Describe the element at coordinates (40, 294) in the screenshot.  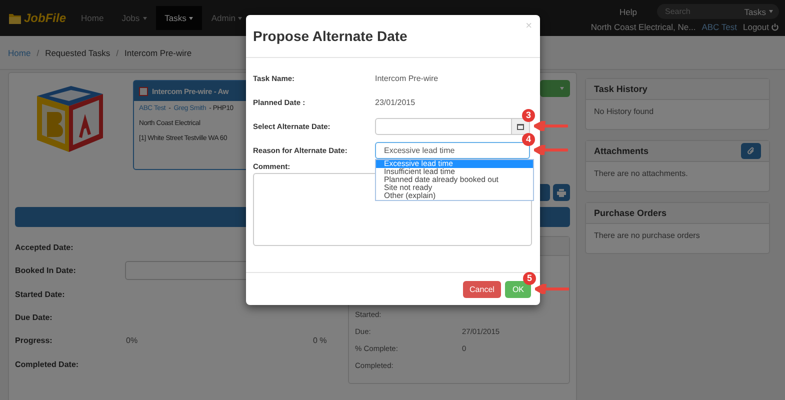
I see `date-label: Started Date:` at that location.